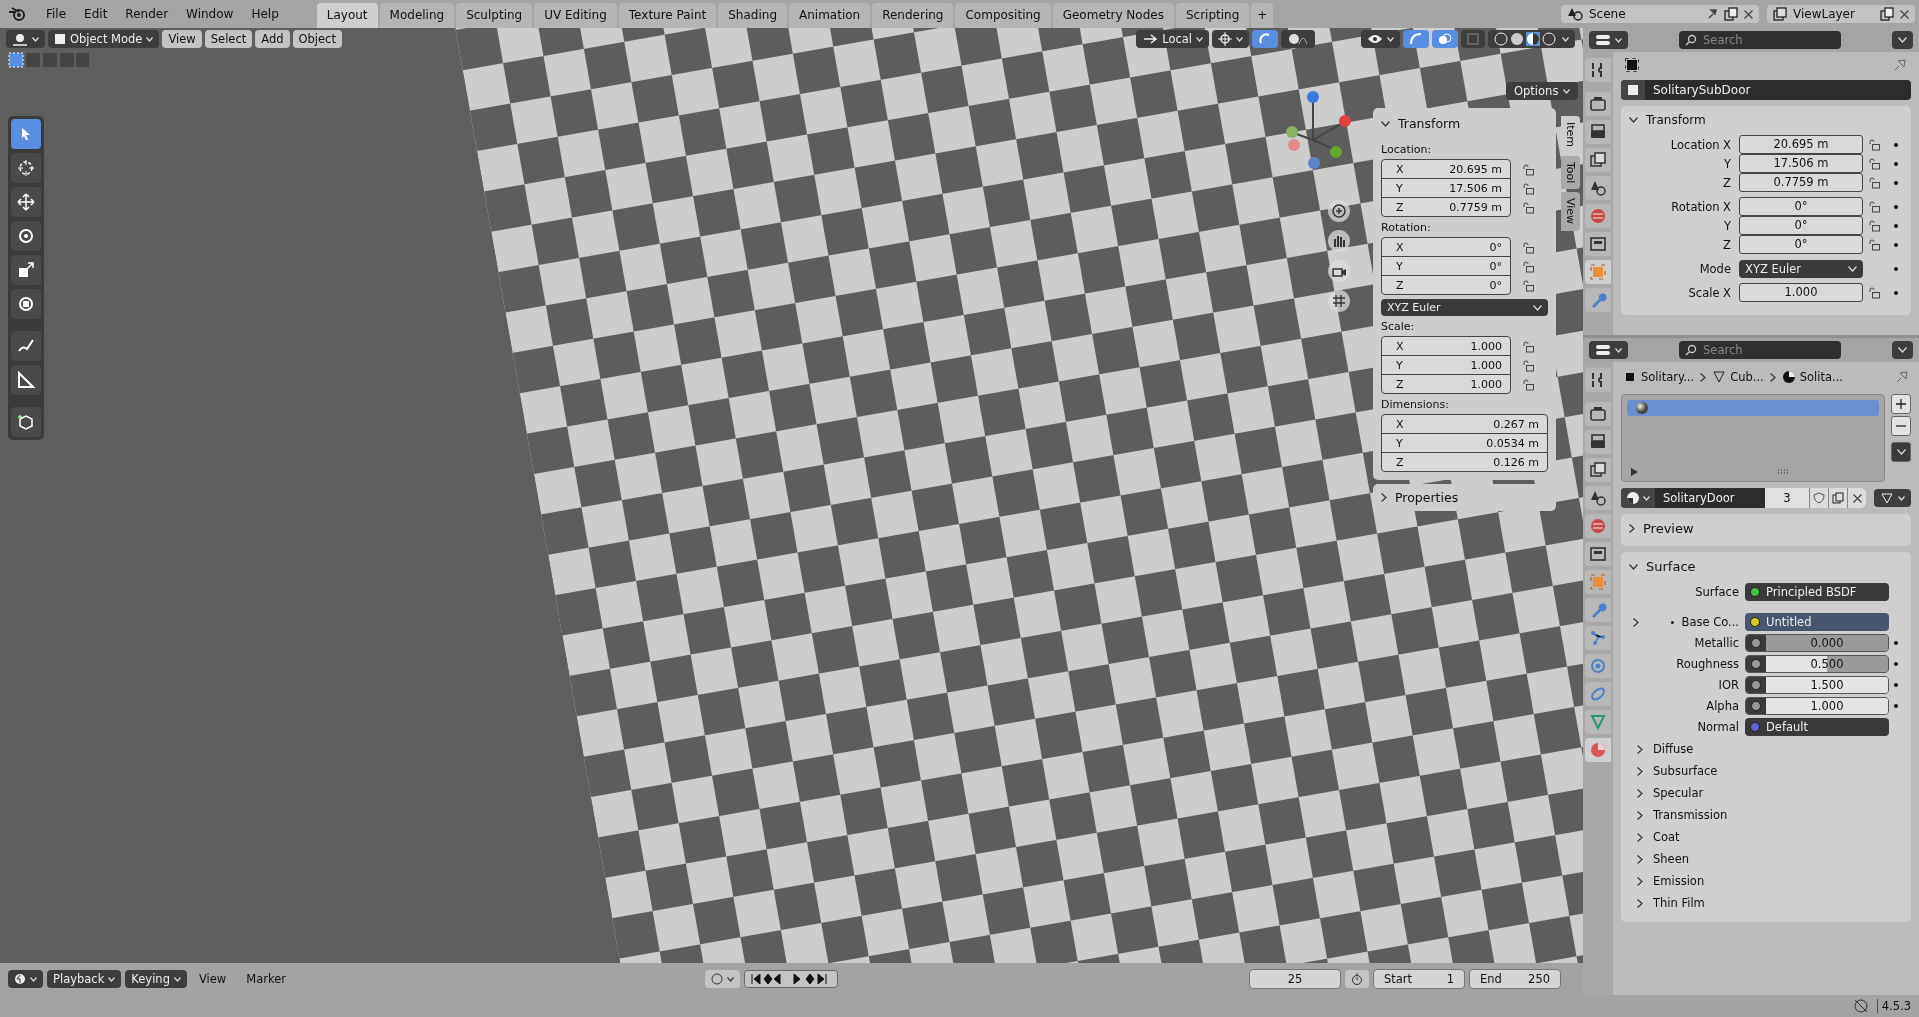  I want to click on cube-icon, so click(26, 422).